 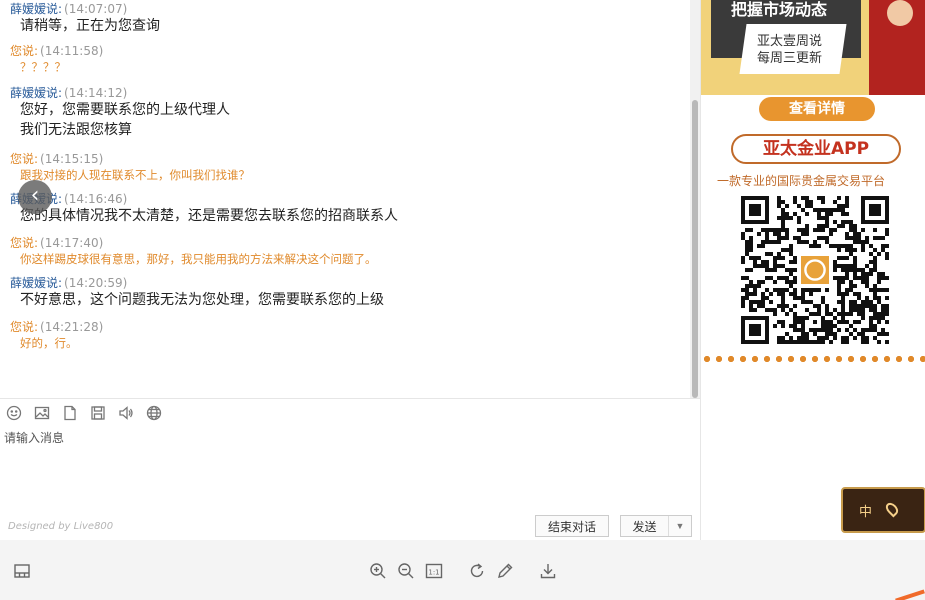 What do you see at coordinates (90, 26) in the screenshot?
I see `message-text: 请稍等，正在为您查询` at bounding box center [90, 26].